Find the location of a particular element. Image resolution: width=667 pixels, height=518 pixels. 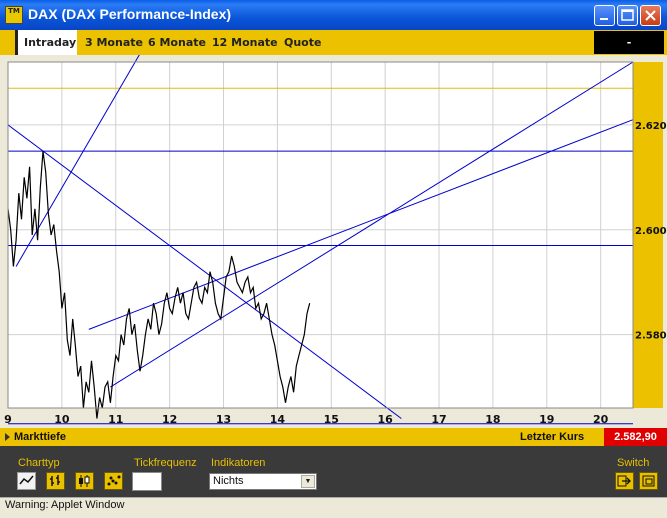

export-icon is located at coordinates (624, 481).